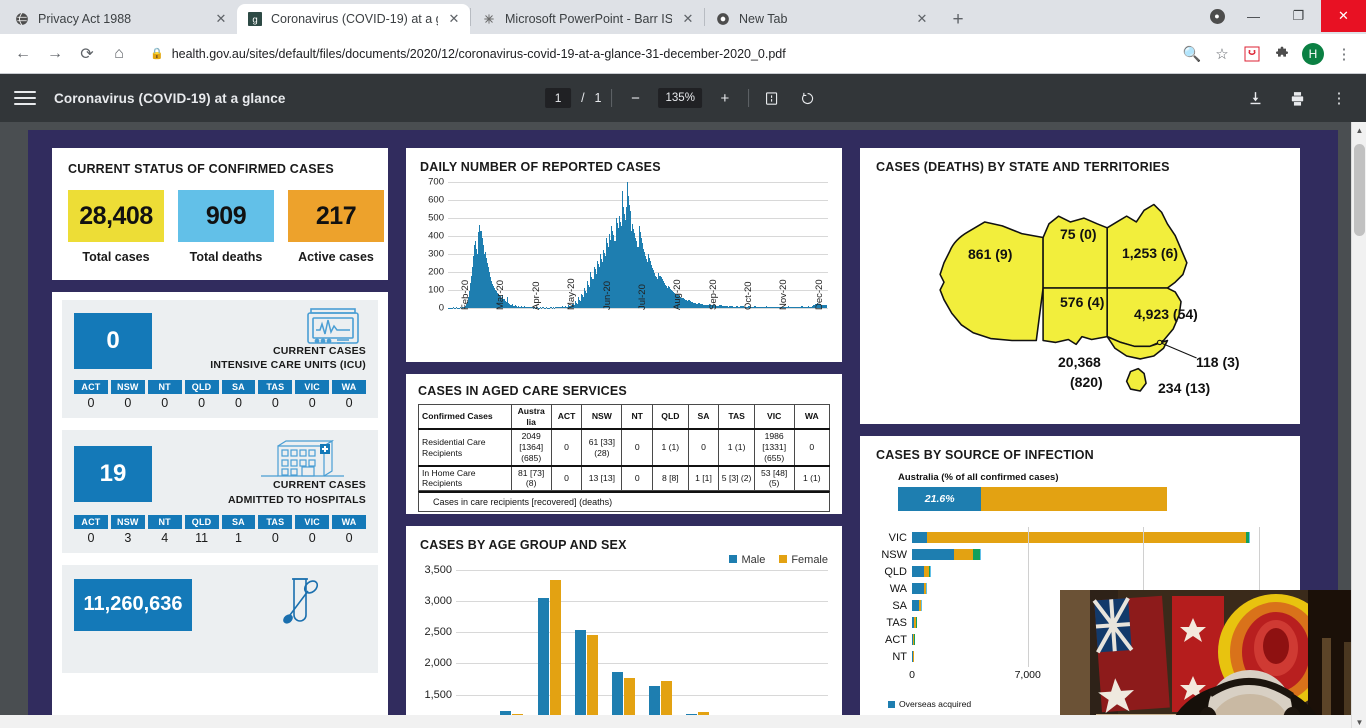  What do you see at coordinates (675, 721) in the screenshot?
I see `horizontal-scrollbar` at bounding box center [675, 721].